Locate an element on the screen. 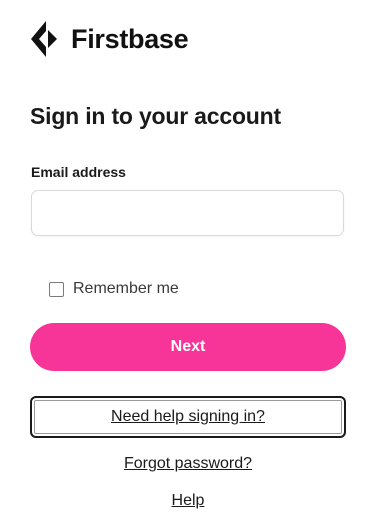  email-field is located at coordinates (187, 213).